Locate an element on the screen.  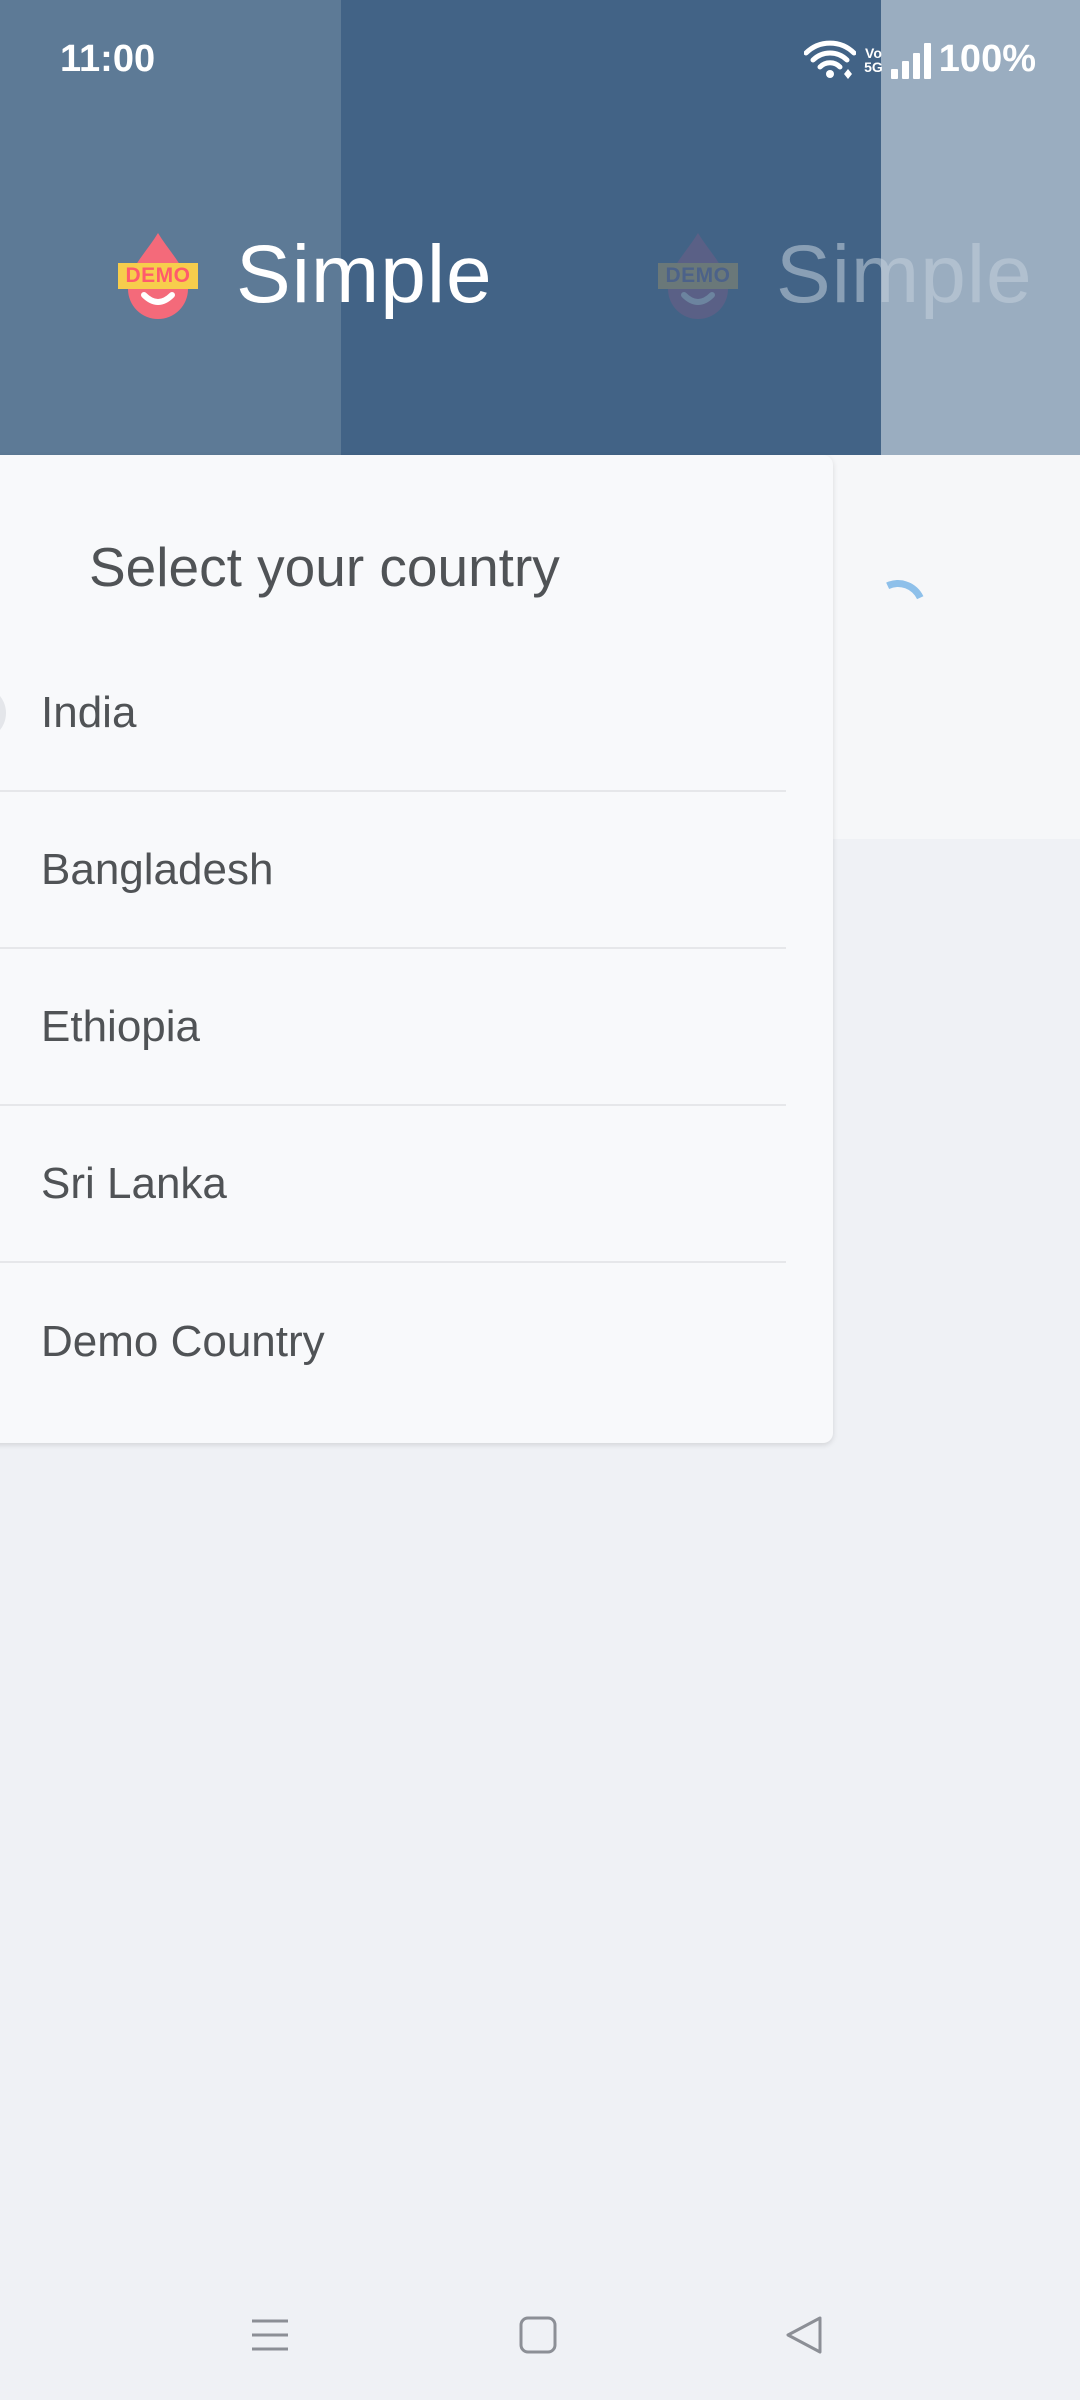
country-label: Demo Country is located at coordinates (183, 1341).